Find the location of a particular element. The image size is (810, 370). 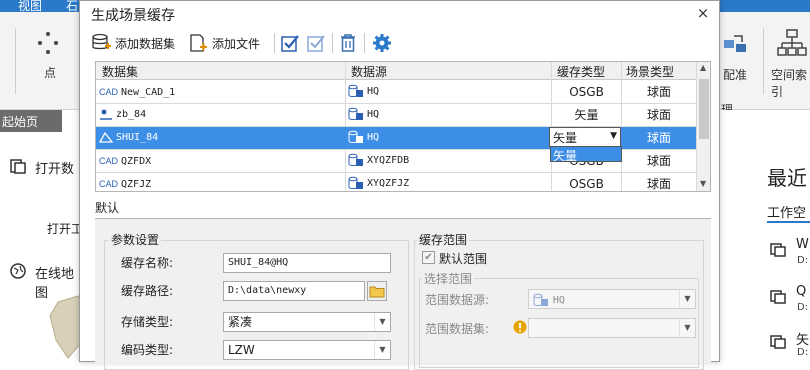

cache-type-cell: 矢量 is located at coordinates (586, 115).